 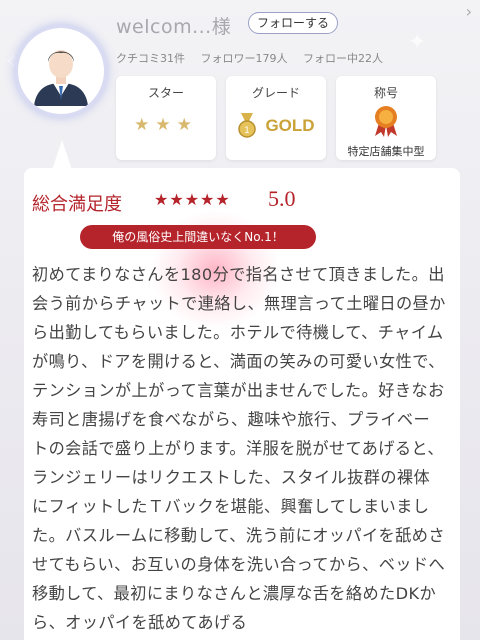 I want to click on profile-stats: クチコミ31件 フォロワー179人 フォロー中22人, so click(x=255, y=58).